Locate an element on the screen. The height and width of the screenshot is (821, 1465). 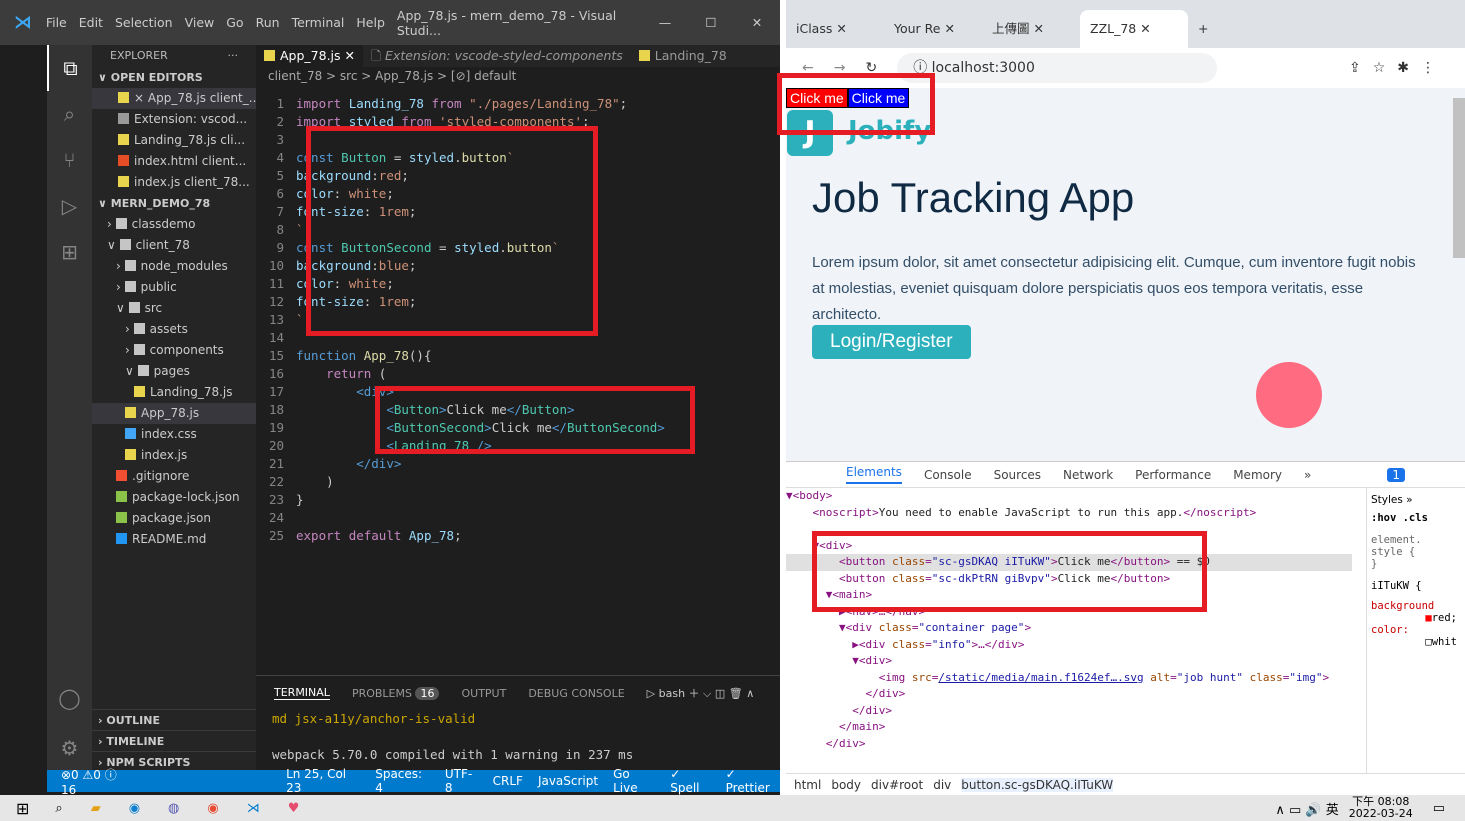
devtools-tab: » is located at coordinates (1307, 475).